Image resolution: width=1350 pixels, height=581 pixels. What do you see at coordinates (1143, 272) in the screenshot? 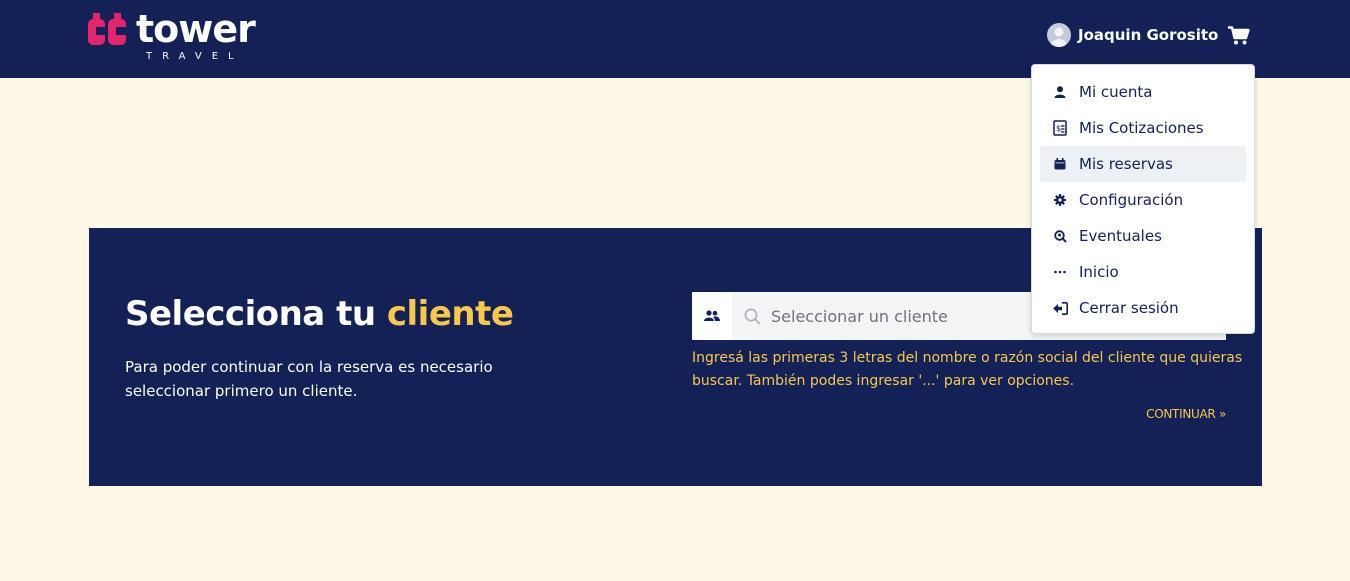
I see `menu-item-inicio: Inicio` at bounding box center [1143, 272].